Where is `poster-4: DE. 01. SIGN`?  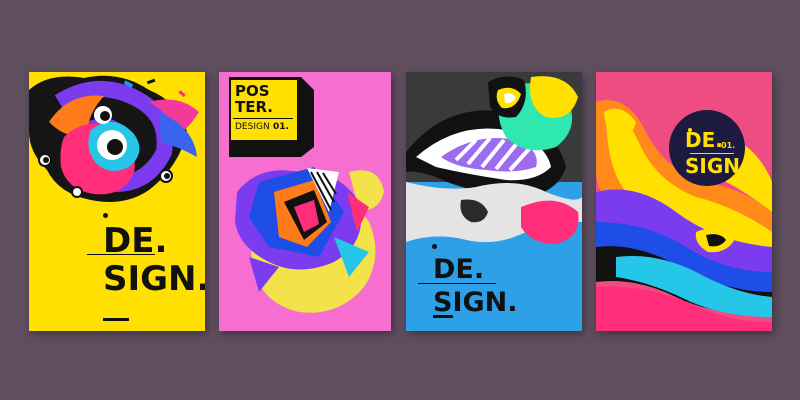 poster-4: DE. 01. SIGN is located at coordinates (684, 201).